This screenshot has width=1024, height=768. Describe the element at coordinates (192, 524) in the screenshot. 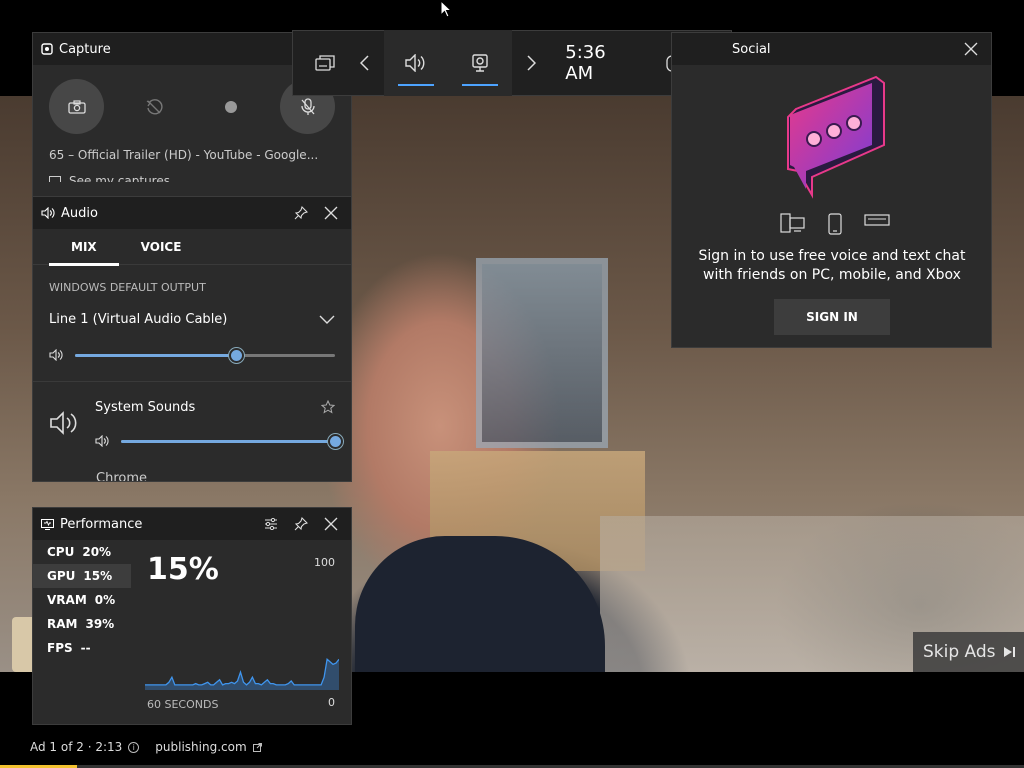

I see `performance-header: Performance` at that location.